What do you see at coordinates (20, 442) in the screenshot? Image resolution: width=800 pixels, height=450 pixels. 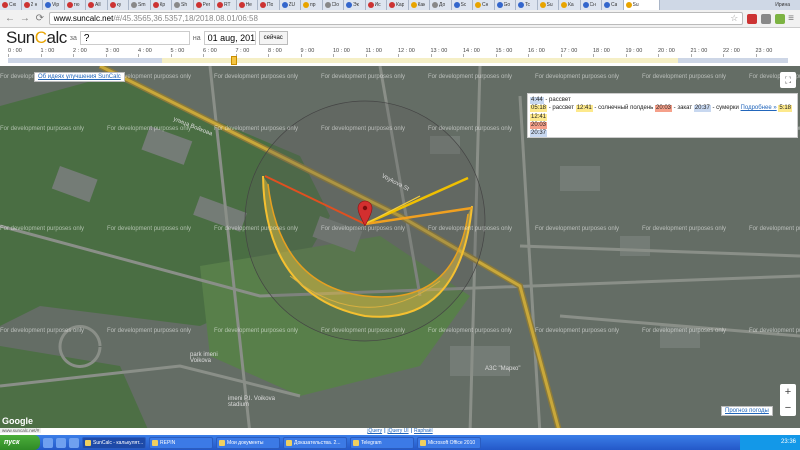 I see `start-button: пуск` at bounding box center [20, 442].